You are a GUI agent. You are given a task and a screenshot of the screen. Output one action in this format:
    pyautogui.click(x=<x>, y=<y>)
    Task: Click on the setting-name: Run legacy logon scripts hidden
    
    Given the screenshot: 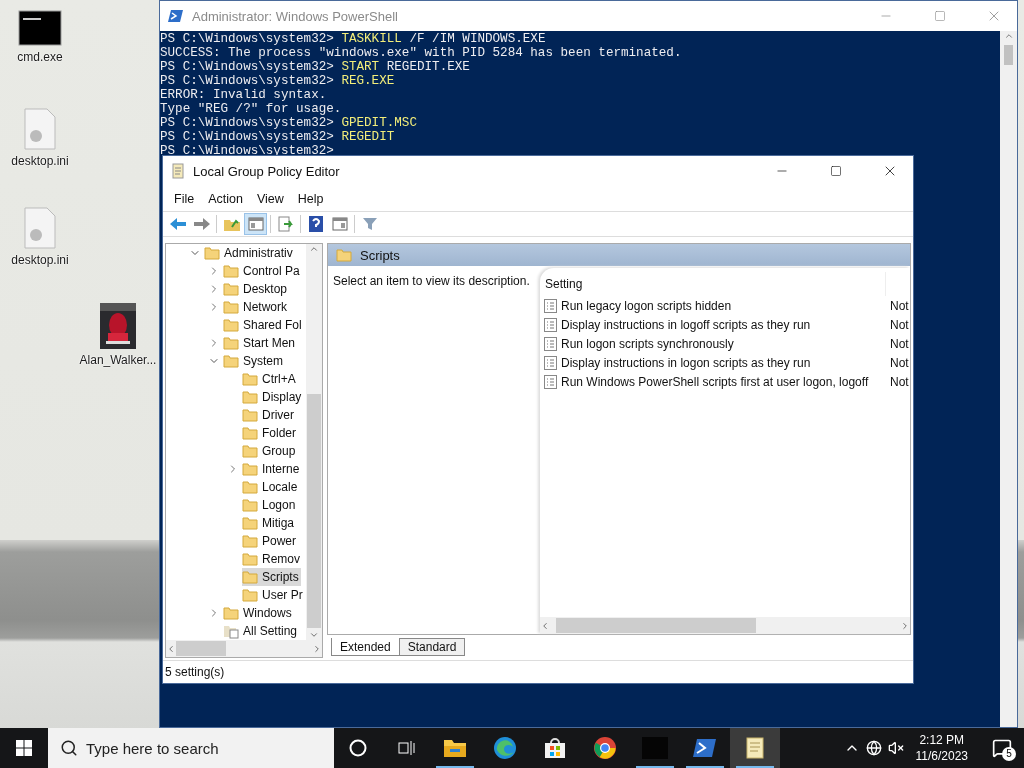 What is the action you would take?
    pyautogui.click(x=725, y=305)
    